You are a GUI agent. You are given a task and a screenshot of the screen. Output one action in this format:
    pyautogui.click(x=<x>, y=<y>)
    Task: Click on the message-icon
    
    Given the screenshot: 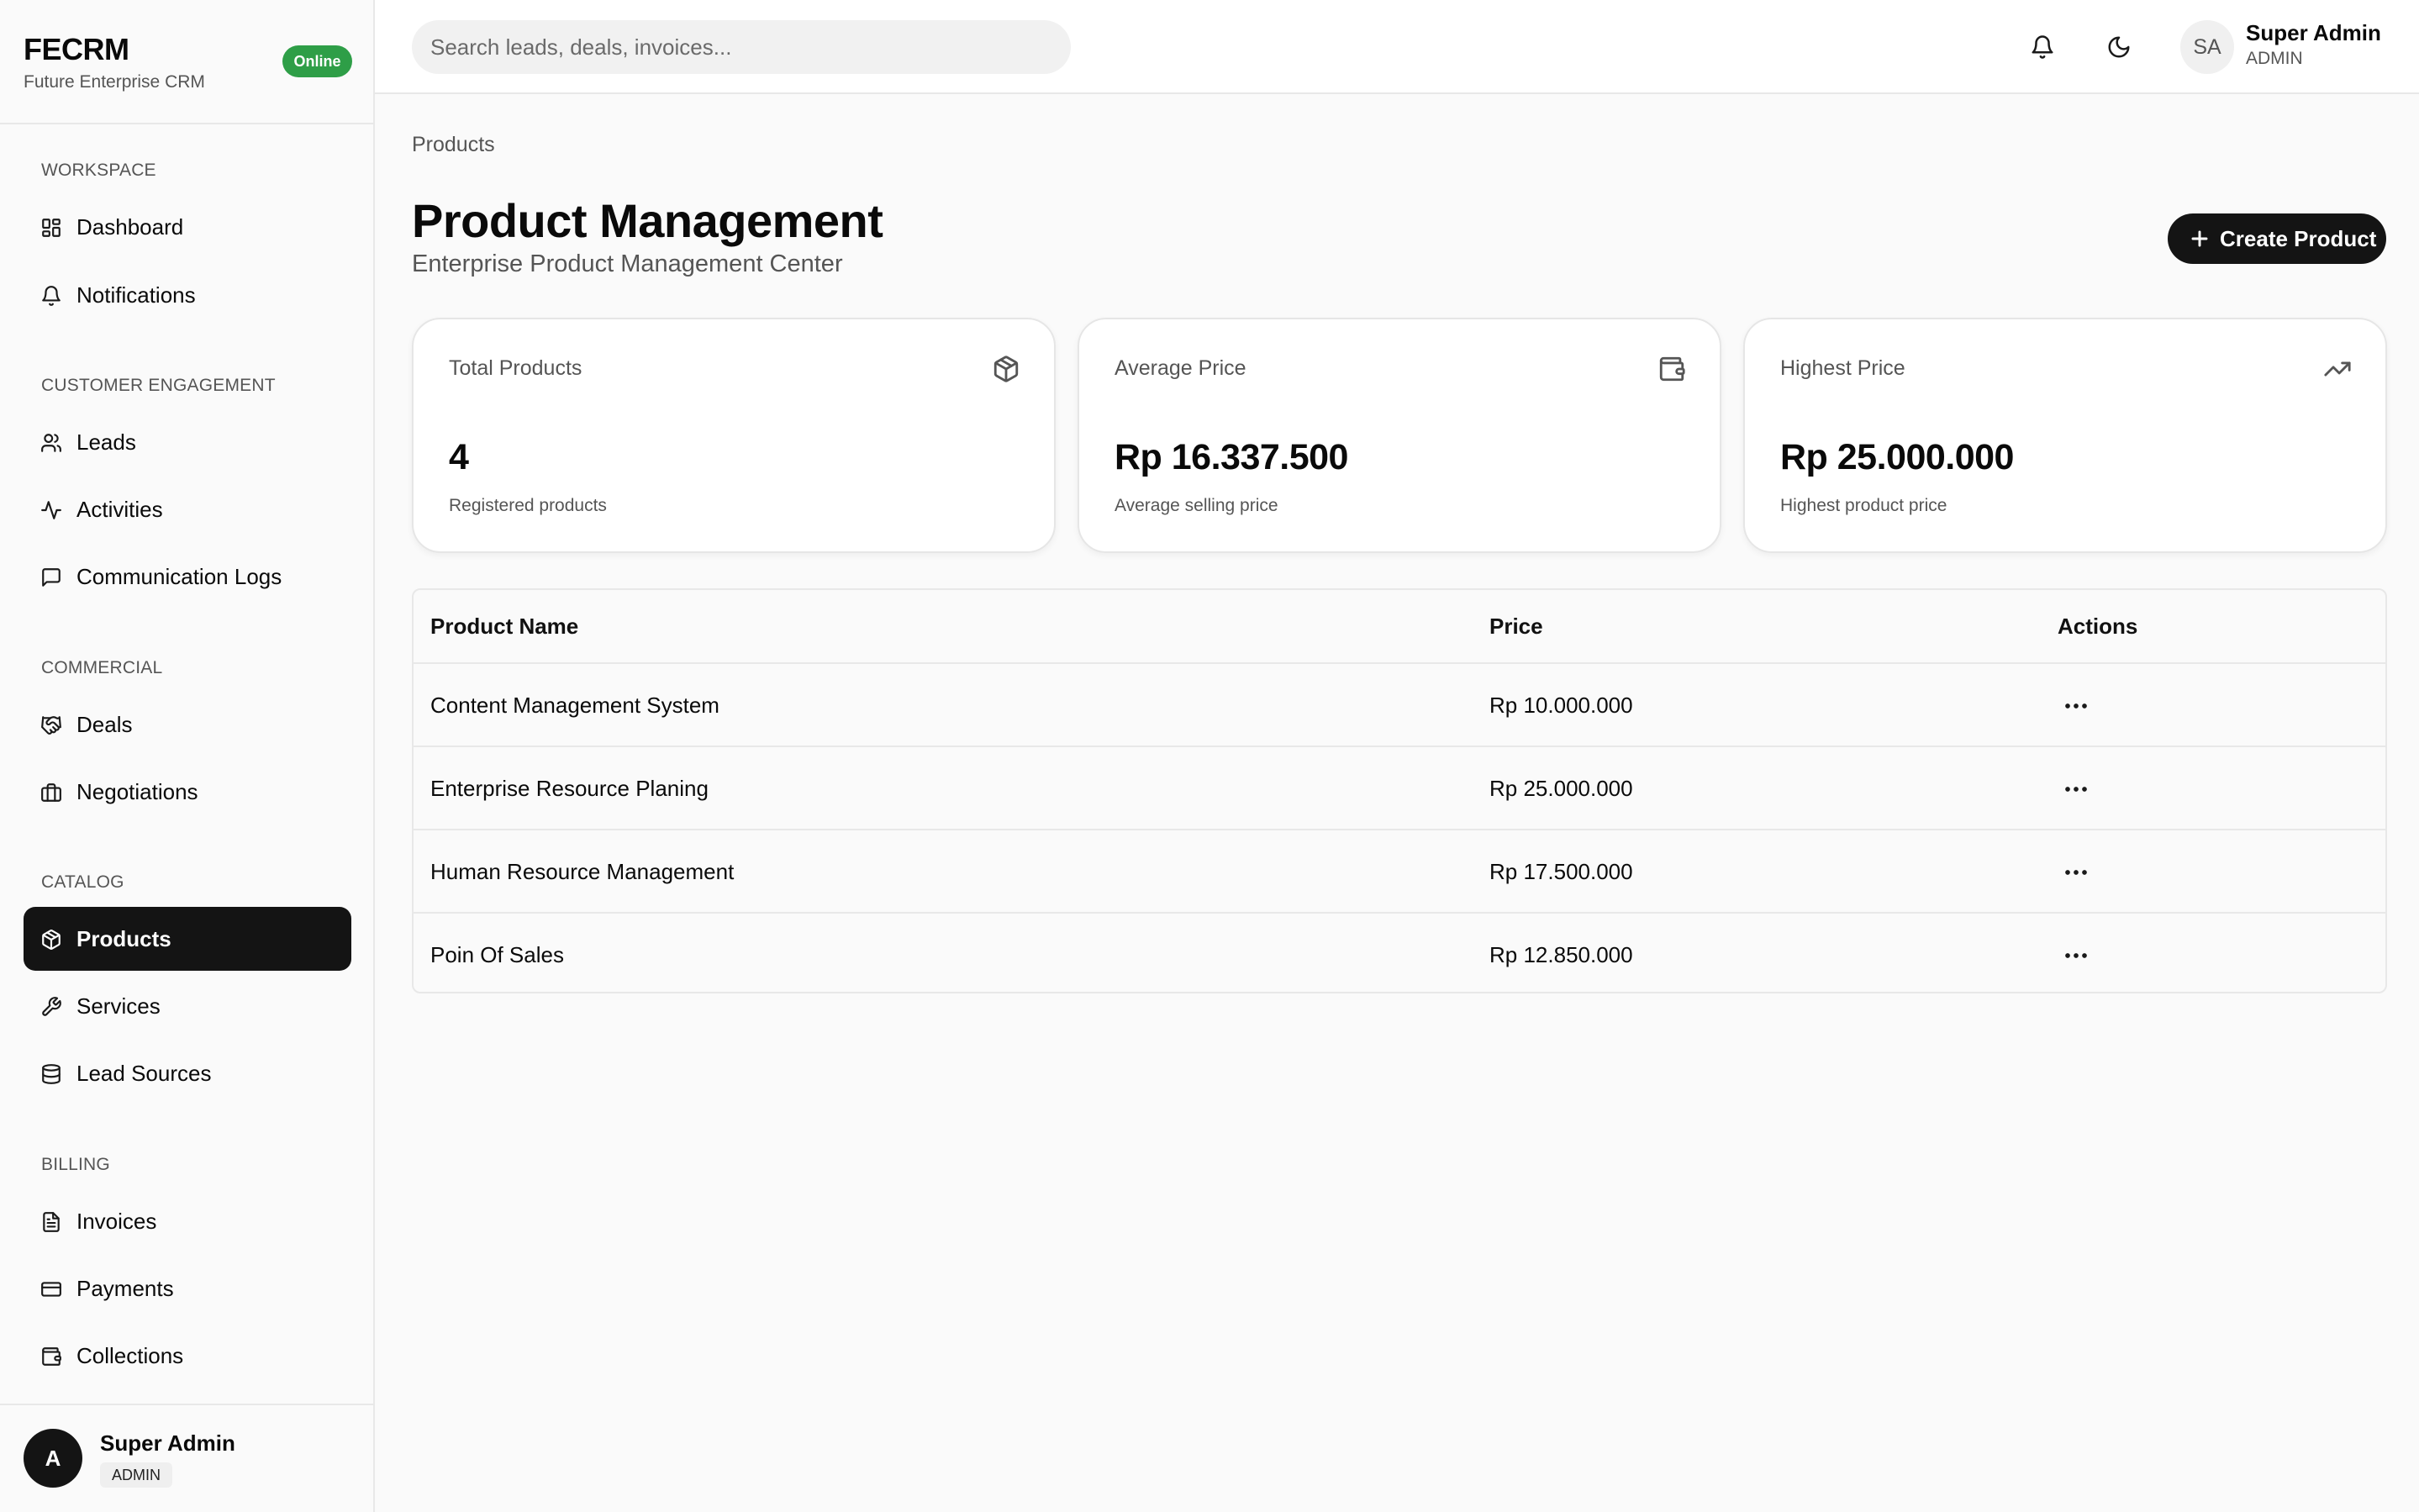 What is the action you would take?
    pyautogui.click(x=51, y=577)
    